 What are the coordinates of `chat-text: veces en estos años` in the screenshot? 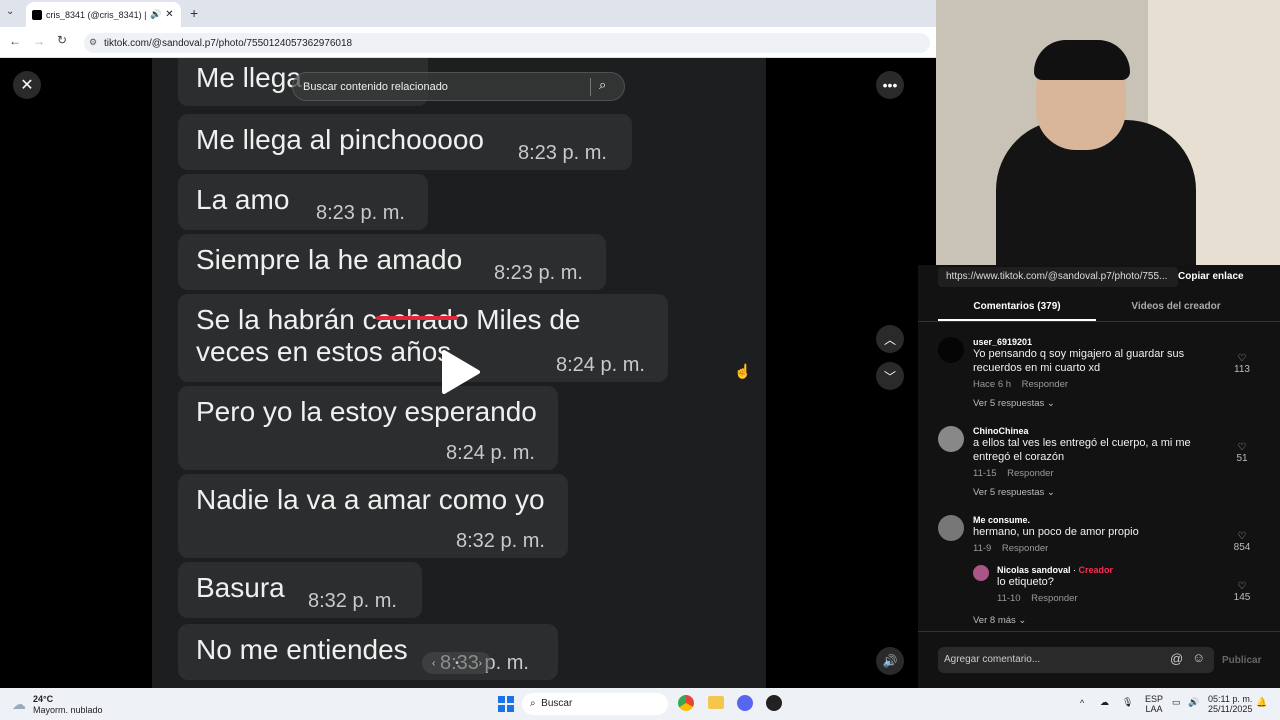 It's located at (324, 351).